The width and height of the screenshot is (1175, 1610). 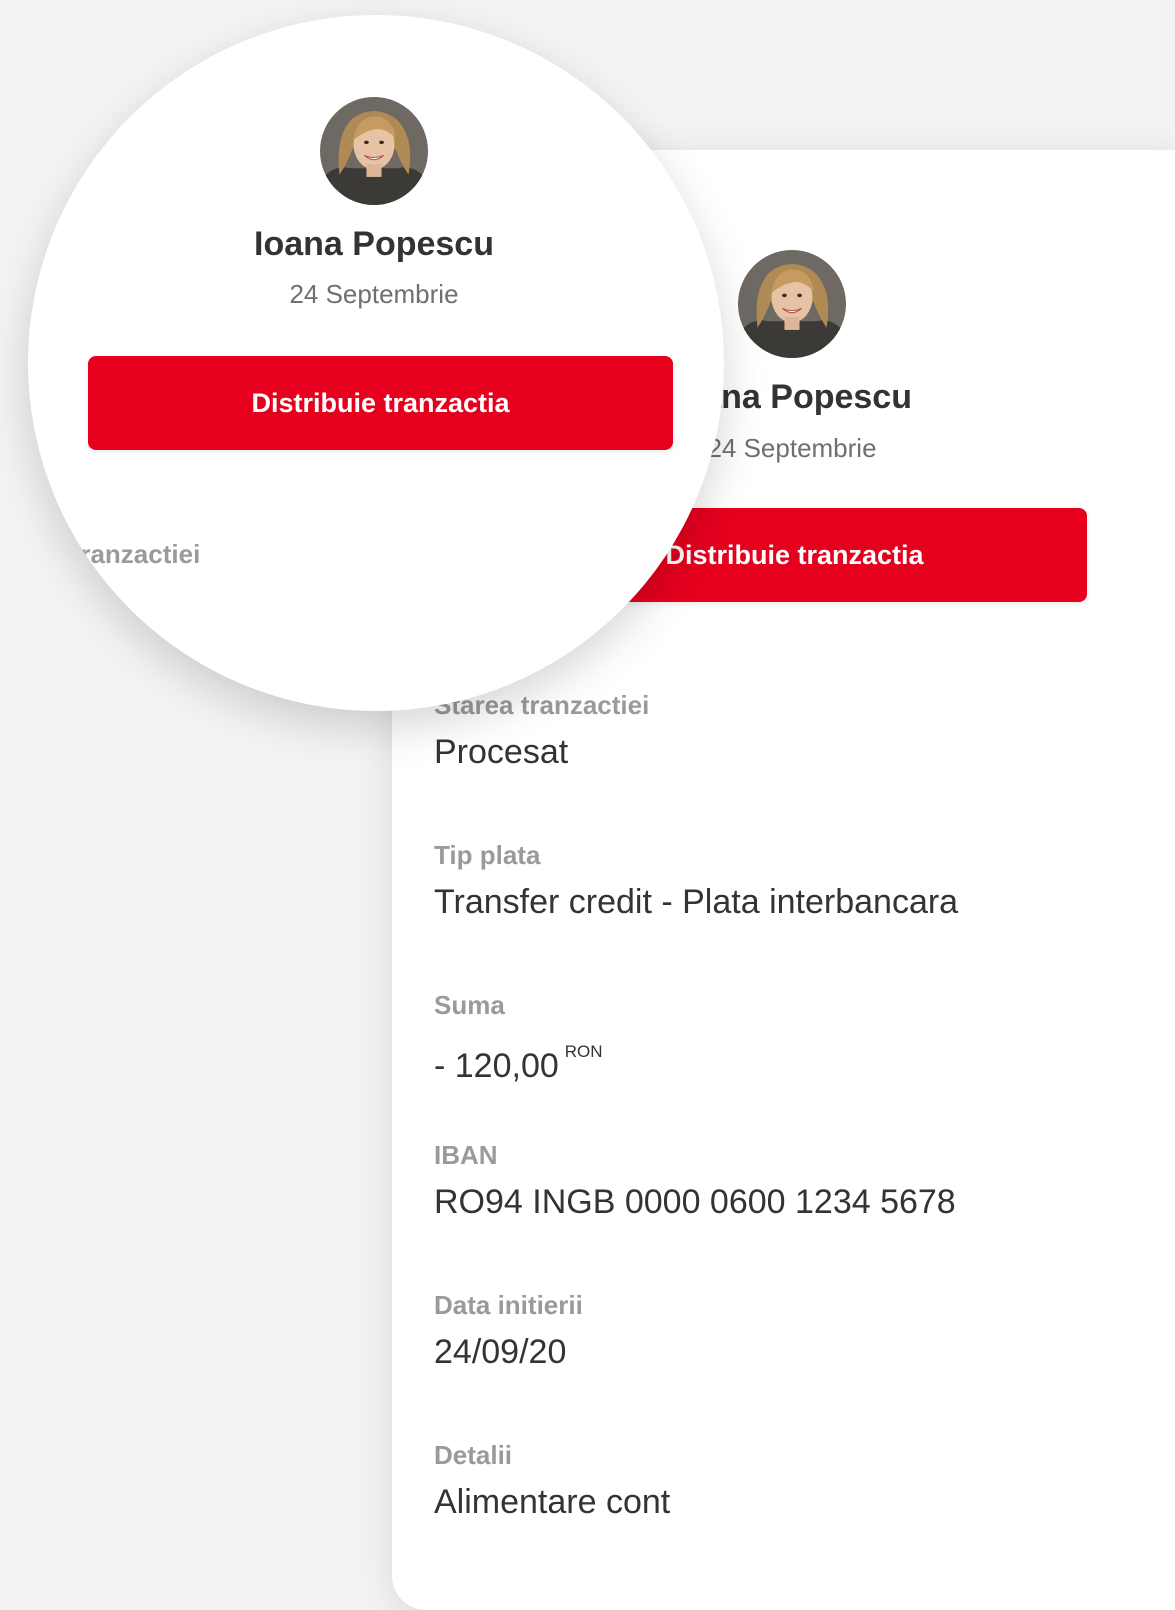 I want to click on field-value: Procesat, so click(x=501, y=752).